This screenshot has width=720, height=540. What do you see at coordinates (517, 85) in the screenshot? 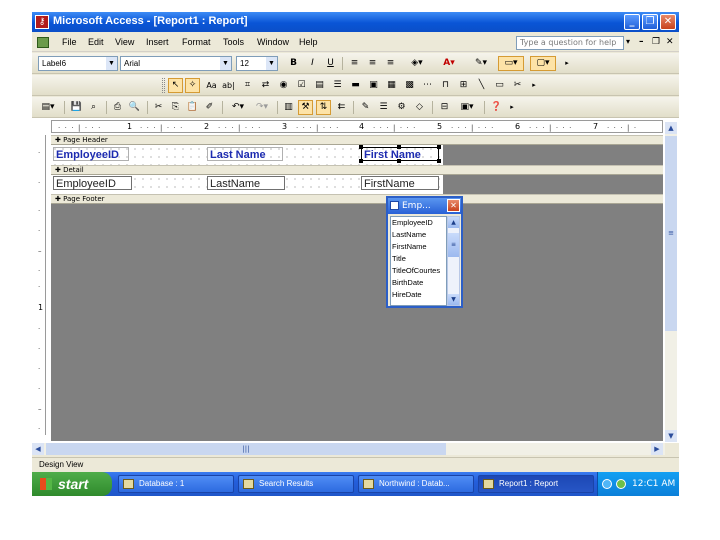
I see `more-controls-icon: ✂` at bounding box center [517, 85].